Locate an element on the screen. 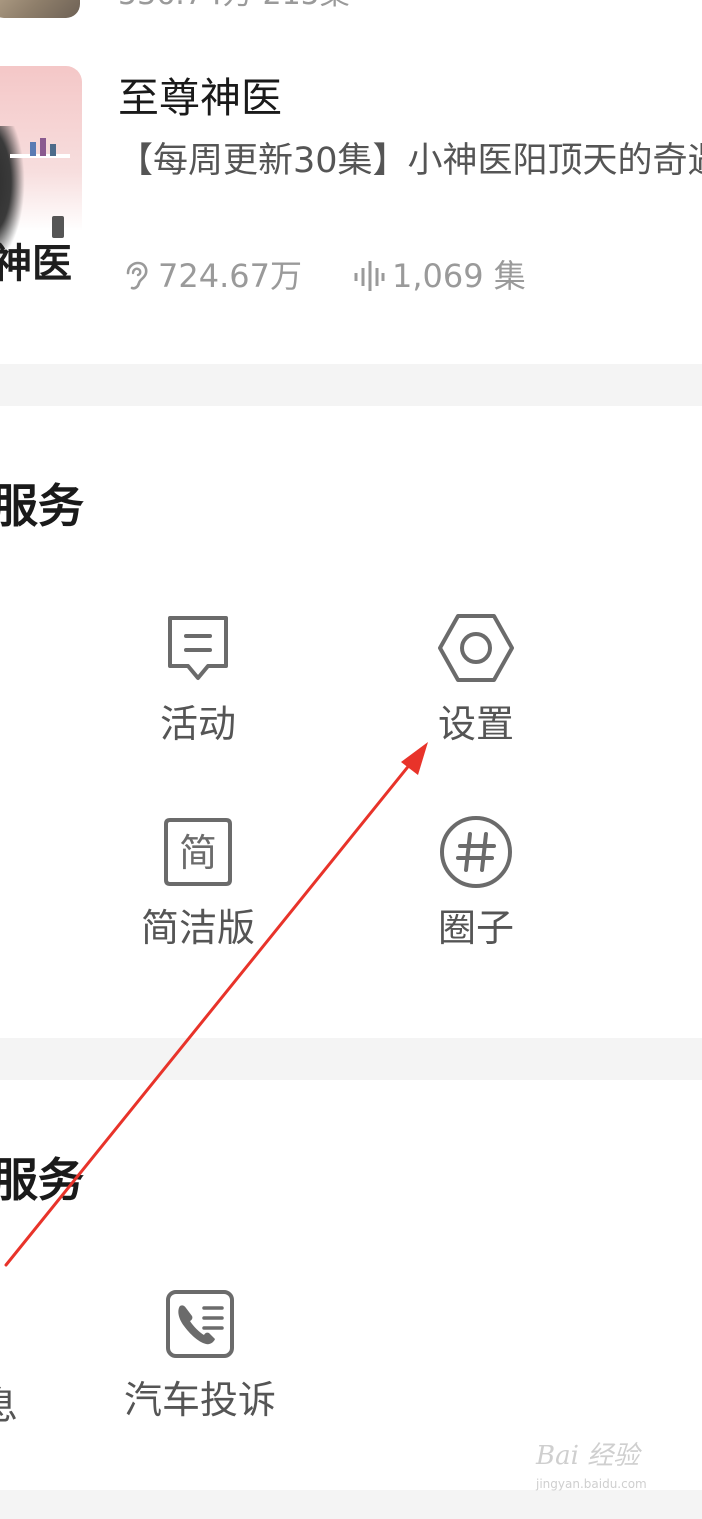  service-activity: 活动 is located at coordinates (198, 677).